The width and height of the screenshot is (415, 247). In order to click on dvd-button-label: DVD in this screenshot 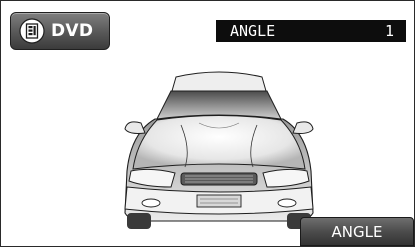, I will do `click(72, 31)`.